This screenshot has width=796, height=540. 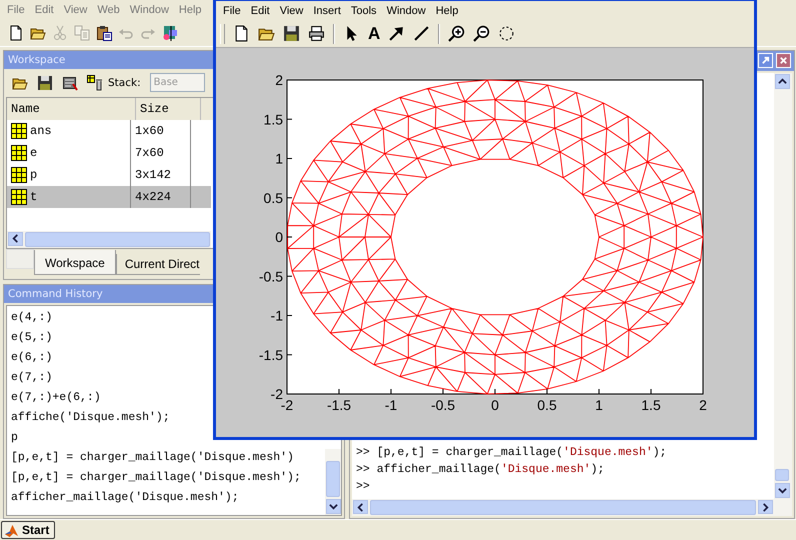 What do you see at coordinates (28, 530) in the screenshot?
I see `start-button: Start` at bounding box center [28, 530].